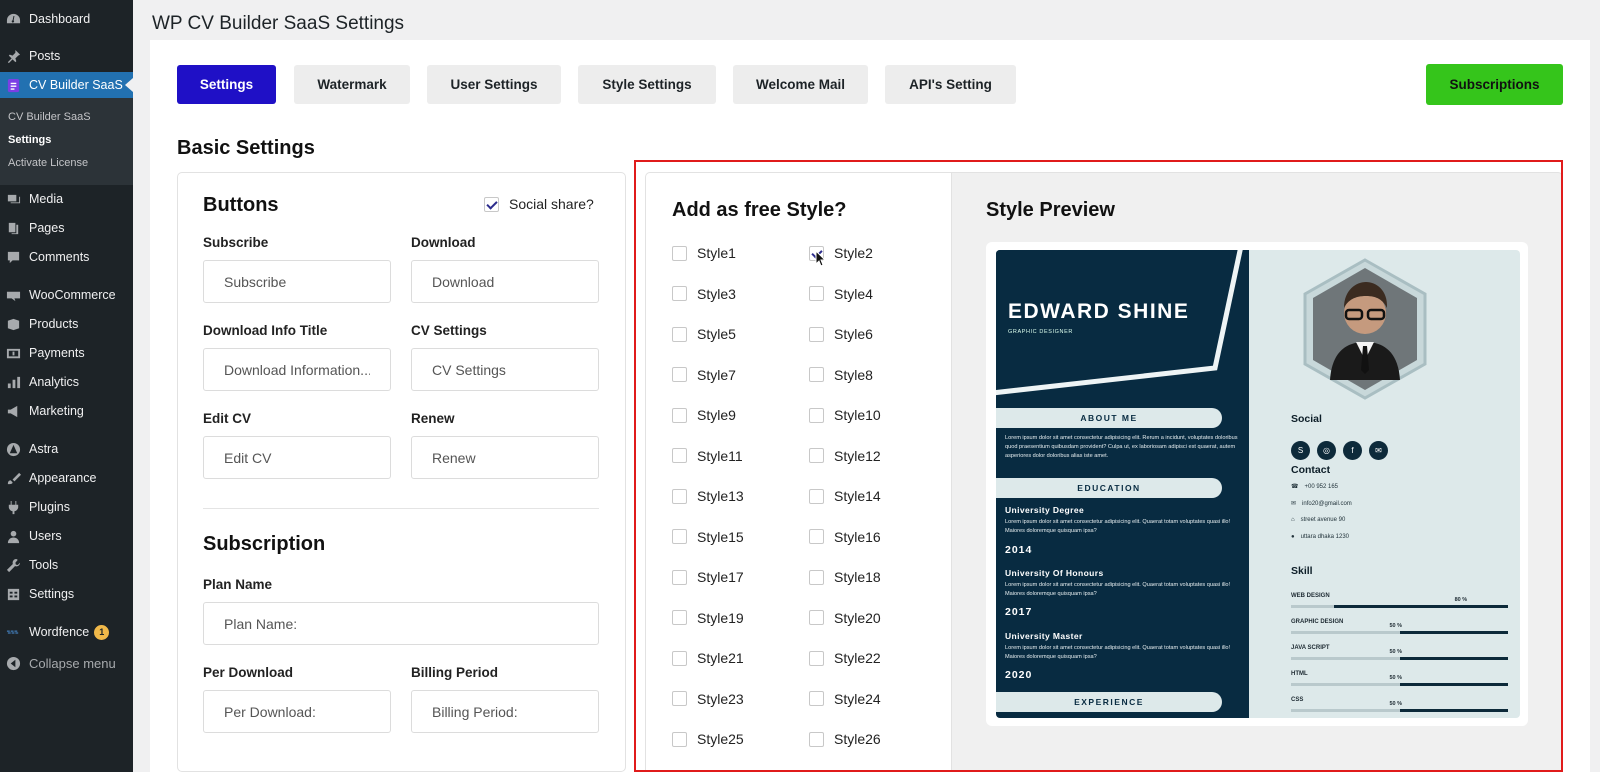 The image size is (1600, 772). What do you see at coordinates (1099, 311) in the screenshot?
I see `cv-name: EDWARD SHINE` at bounding box center [1099, 311].